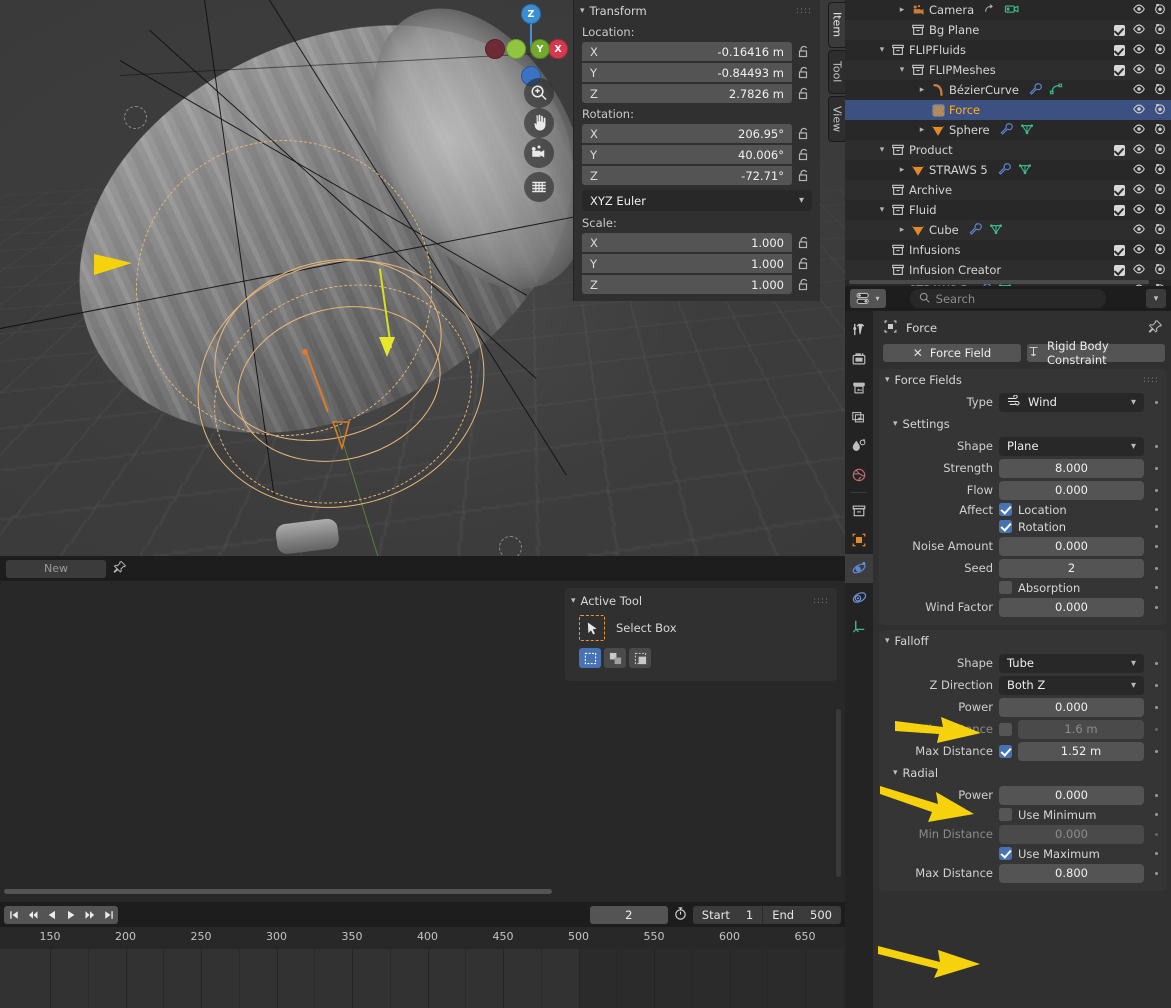  I want to click on tab-view-layer, so click(859, 416).